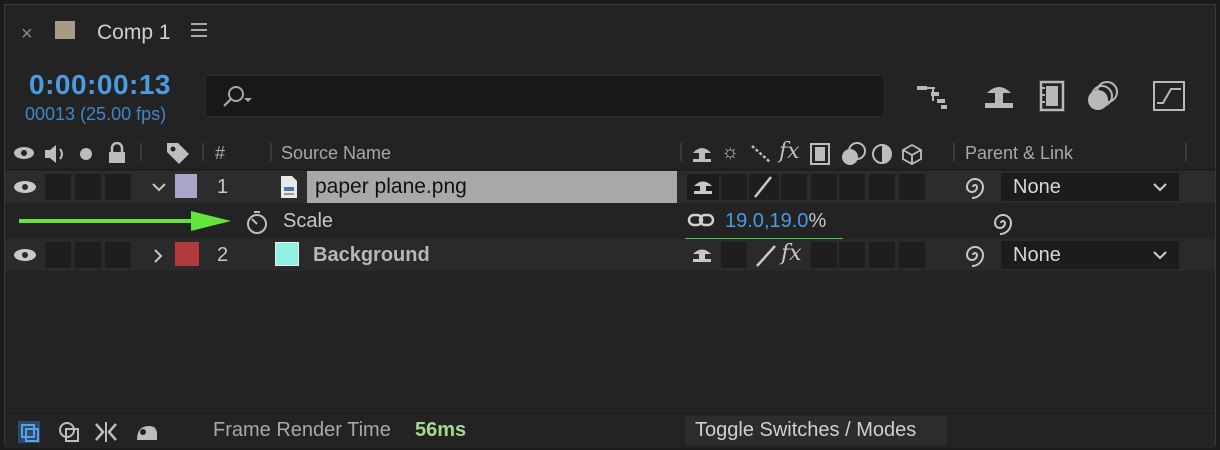  I want to click on collapse-transform-icon: ☼, so click(730, 152).